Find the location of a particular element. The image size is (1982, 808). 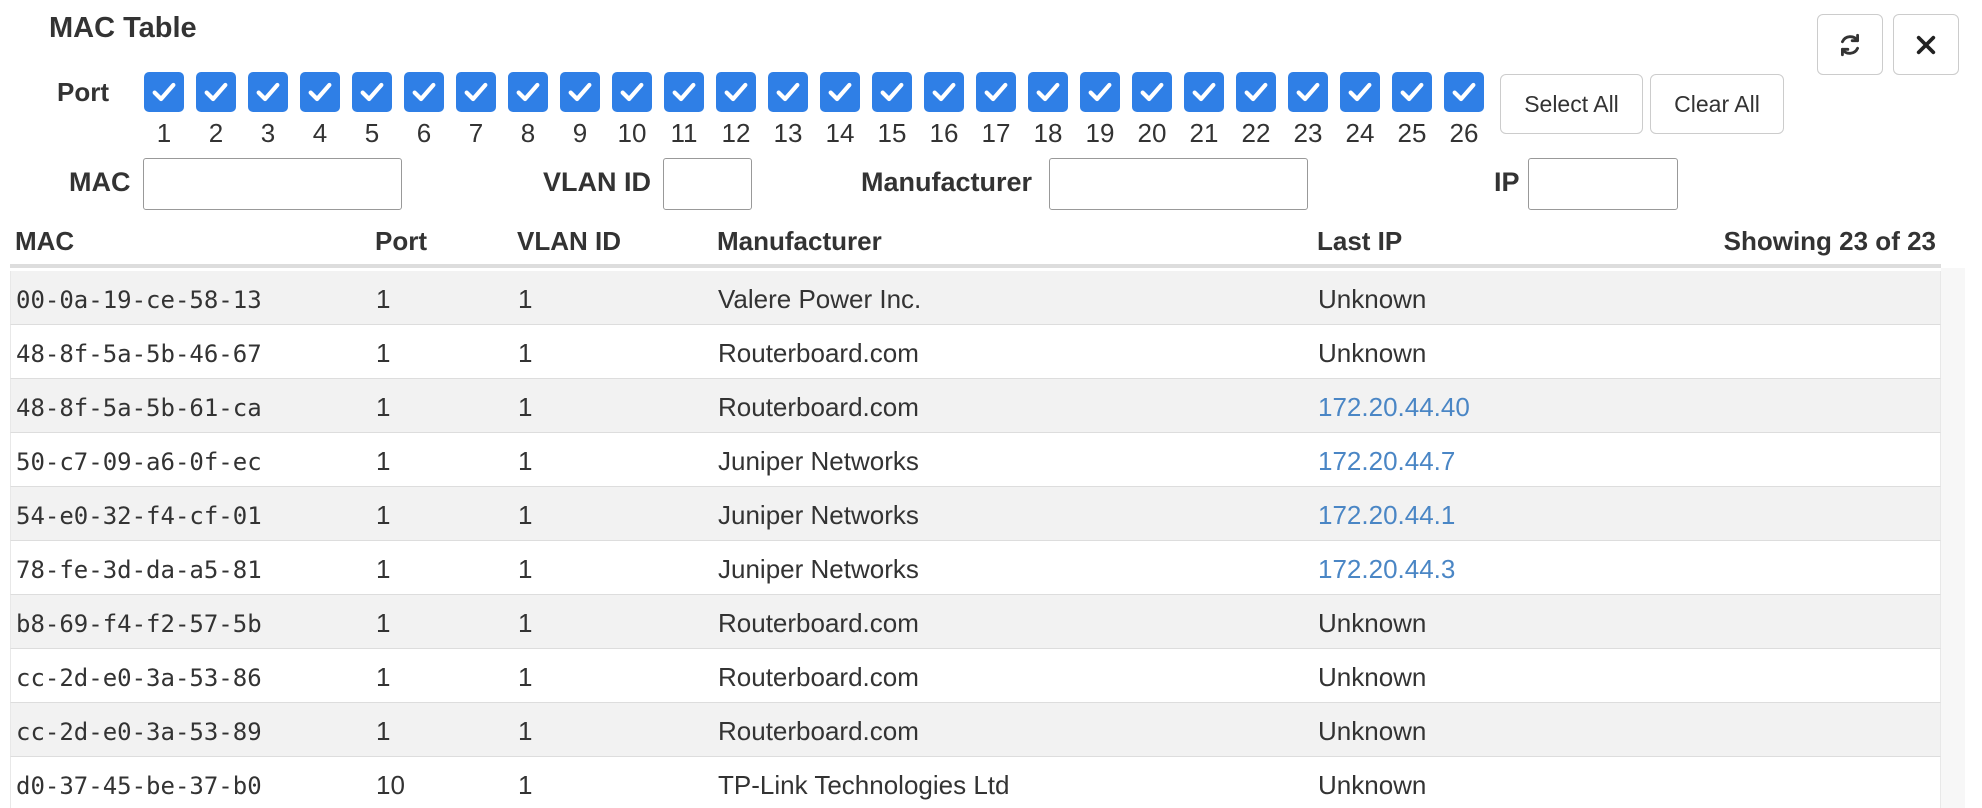

port-checkbox-16: 16 is located at coordinates (944, 110).